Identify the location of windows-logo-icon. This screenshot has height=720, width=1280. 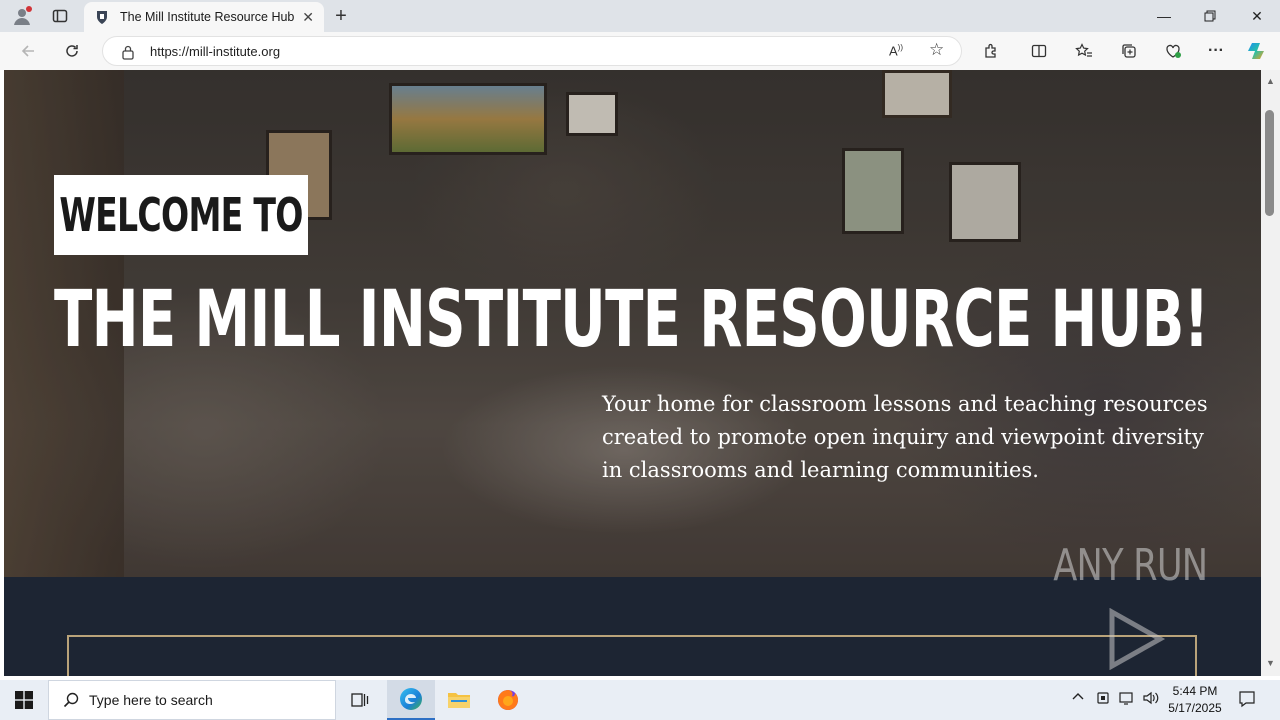
(24, 700).